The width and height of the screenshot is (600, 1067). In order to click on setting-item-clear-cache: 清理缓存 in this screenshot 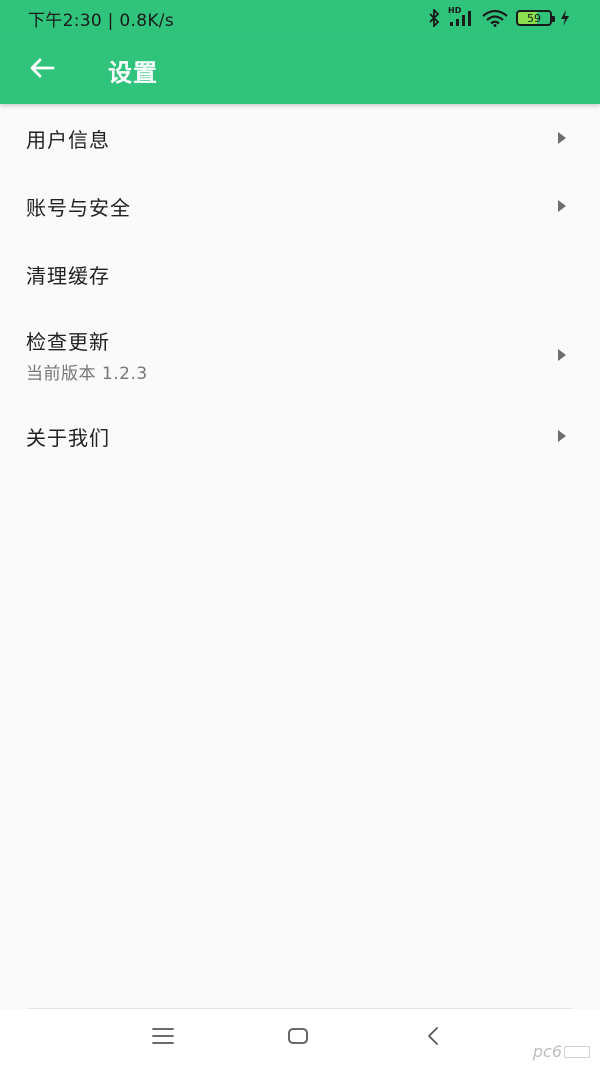, I will do `click(300, 274)`.